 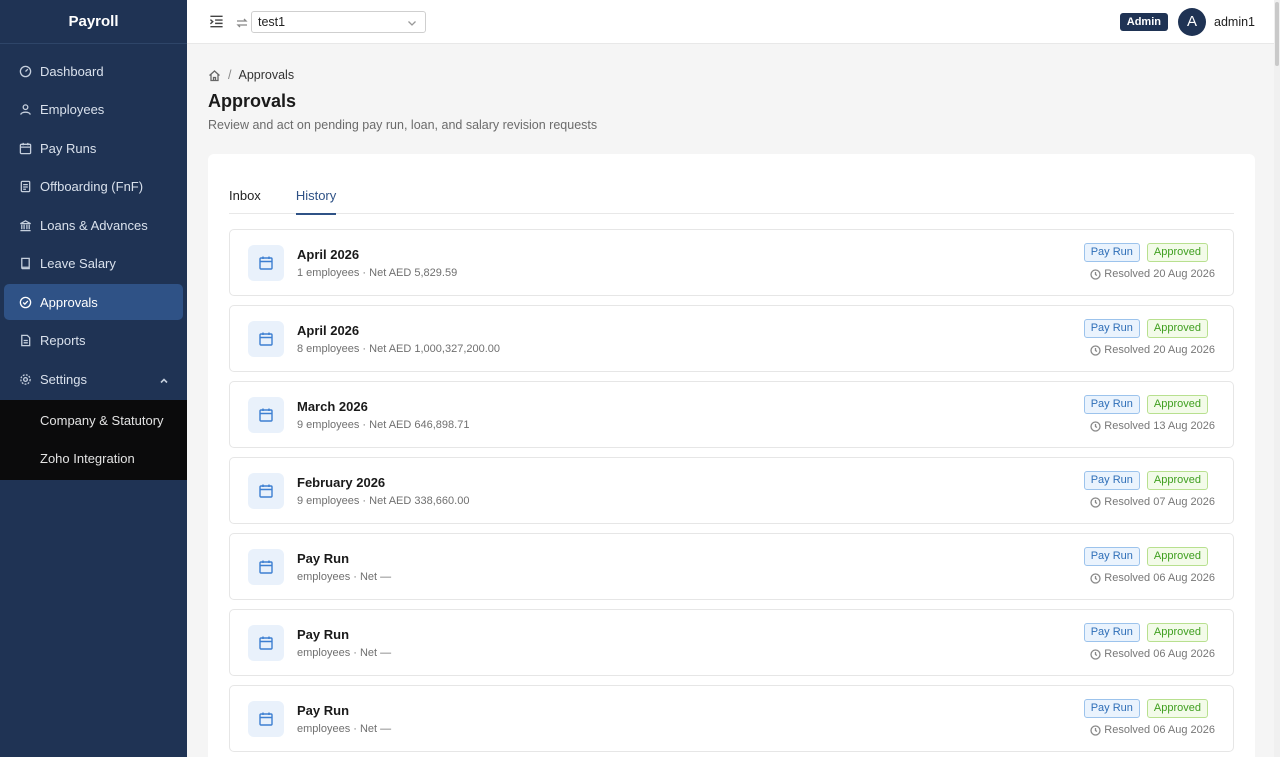 I want to click on sidebar-item-pay-runs: Pay Runs, so click(x=93, y=148).